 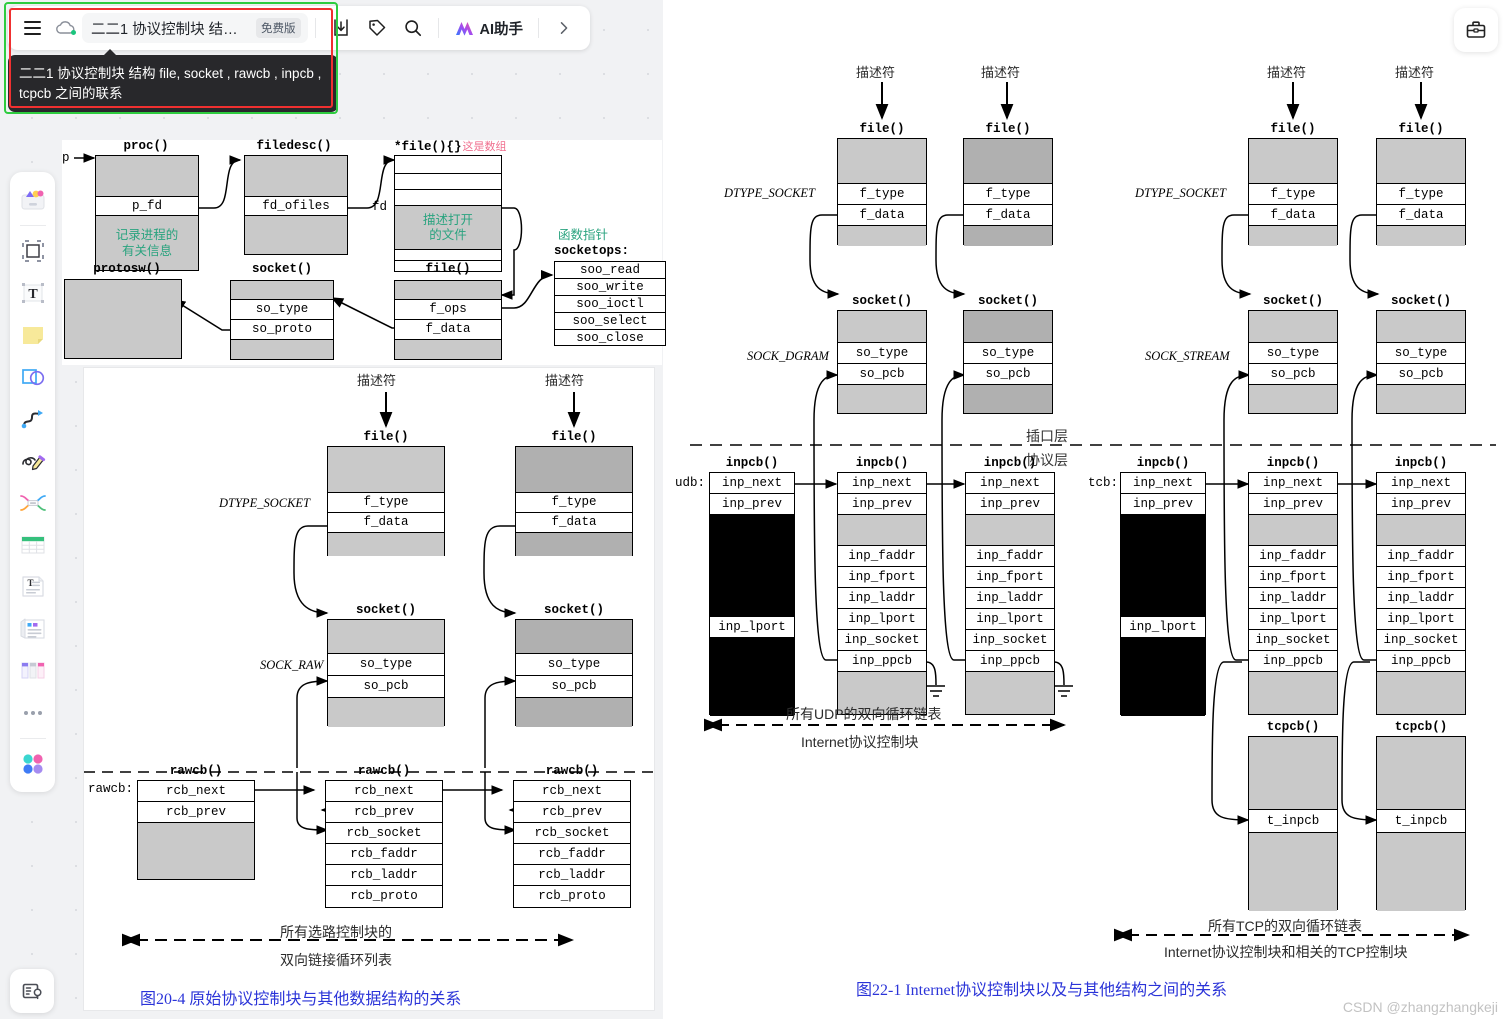 I want to click on ai-assistant-button: AI助手, so click(x=489, y=28).